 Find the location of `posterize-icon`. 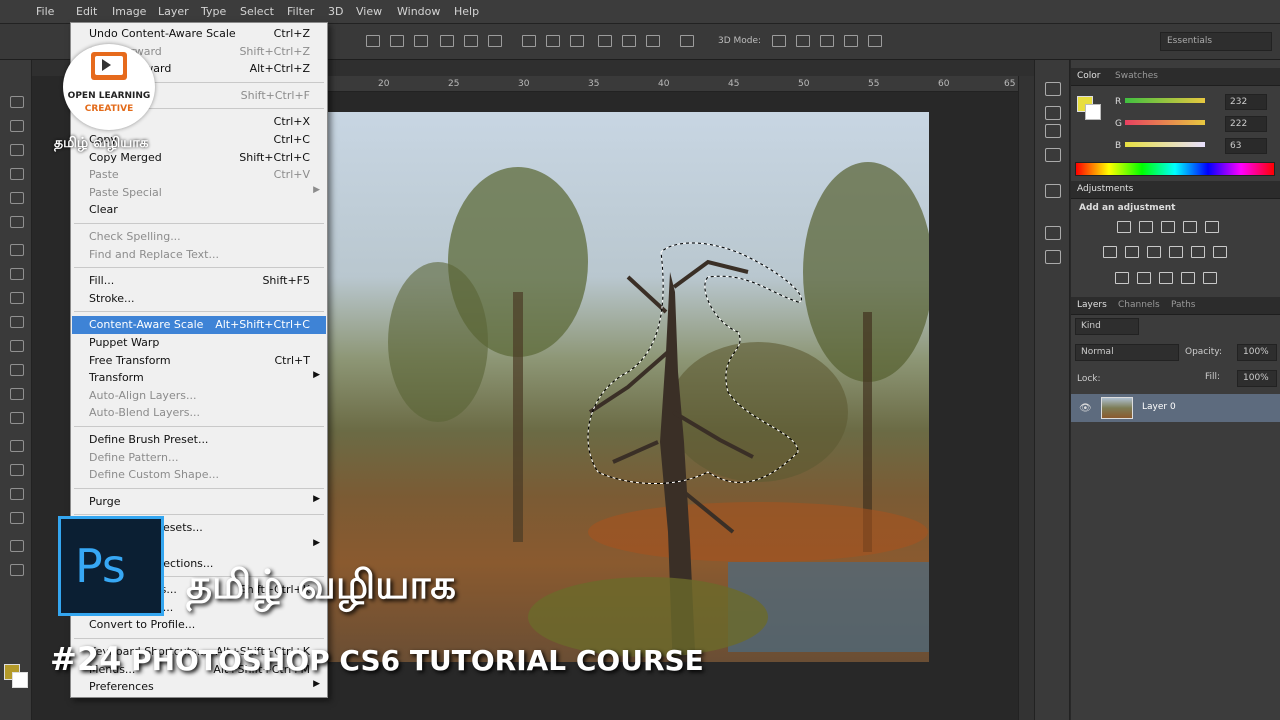

posterize-icon is located at coordinates (1144, 278).